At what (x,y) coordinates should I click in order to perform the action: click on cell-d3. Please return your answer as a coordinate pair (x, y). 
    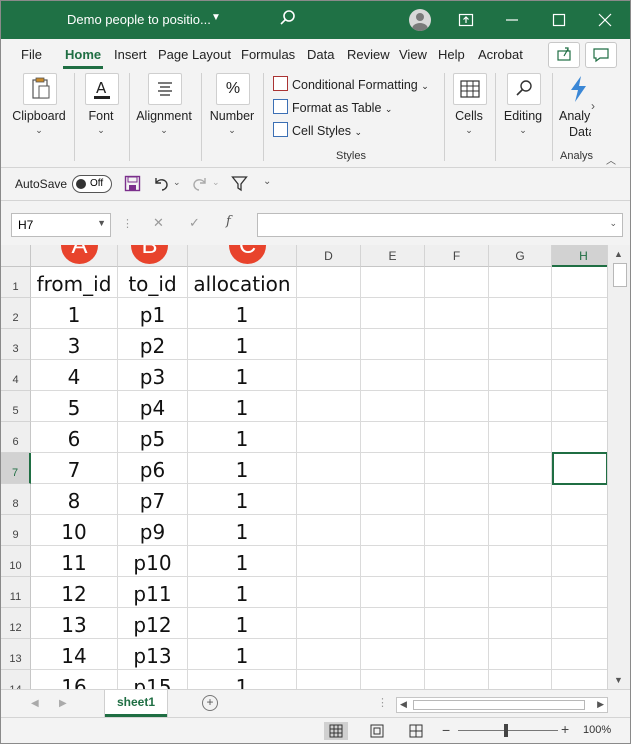
    Looking at the image, I should click on (329, 344).